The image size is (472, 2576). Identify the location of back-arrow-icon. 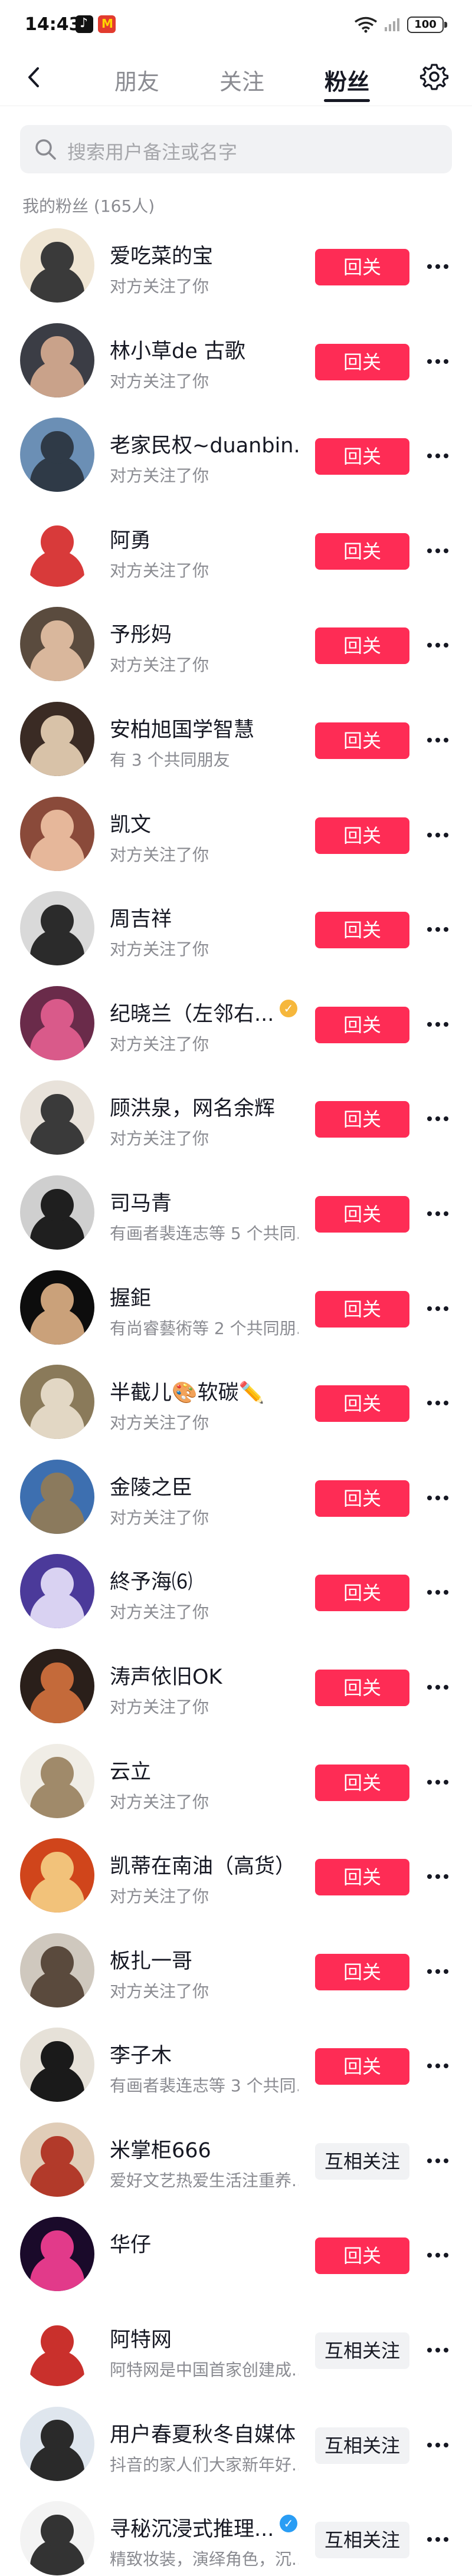
(35, 77).